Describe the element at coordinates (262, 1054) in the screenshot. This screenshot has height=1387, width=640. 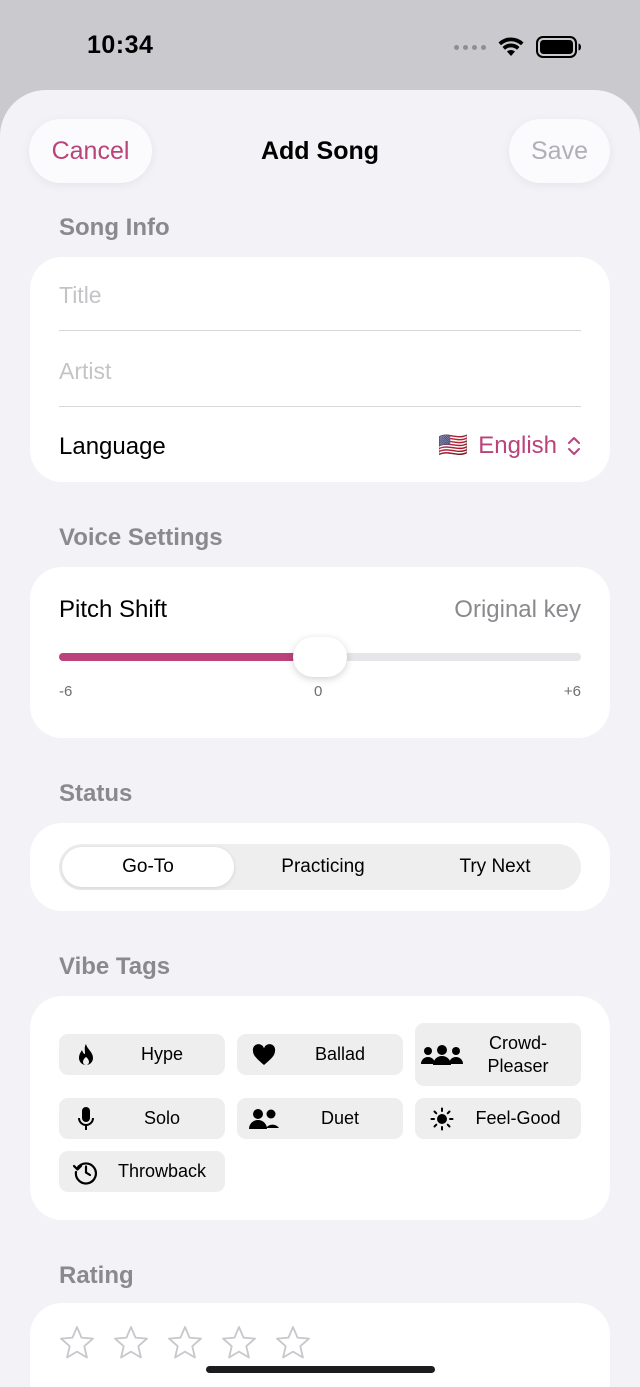
I see `heart-icon` at that location.